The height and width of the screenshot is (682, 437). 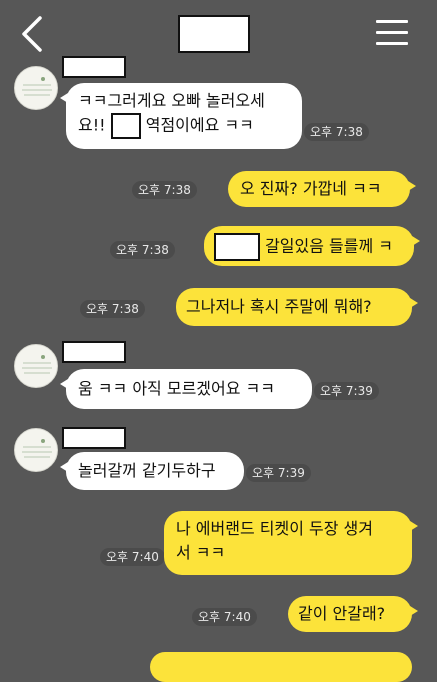 What do you see at coordinates (274, 528) in the screenshot?
I see `message-text: 나 에버랜드 티켓이 두장 생겨` at bounding box center [274, 528].